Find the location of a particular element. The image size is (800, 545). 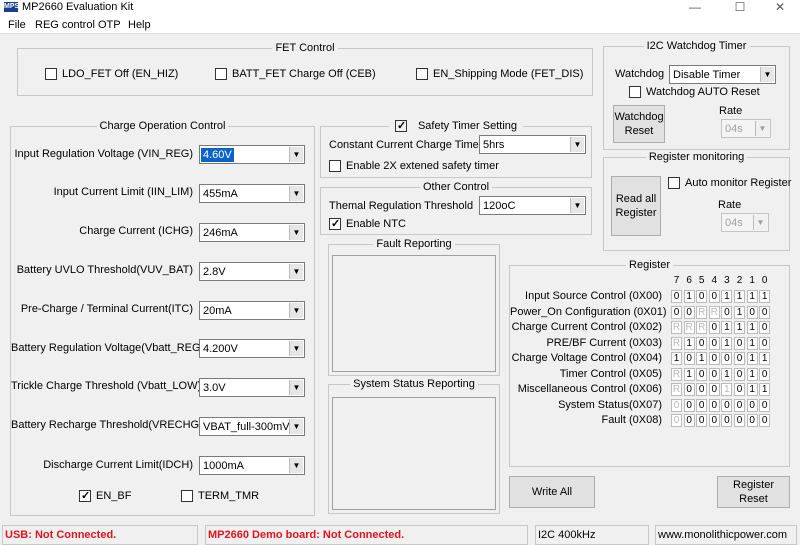

vbatt-reg-select: 4.200V ▼ is located at coordinates (252, 348).